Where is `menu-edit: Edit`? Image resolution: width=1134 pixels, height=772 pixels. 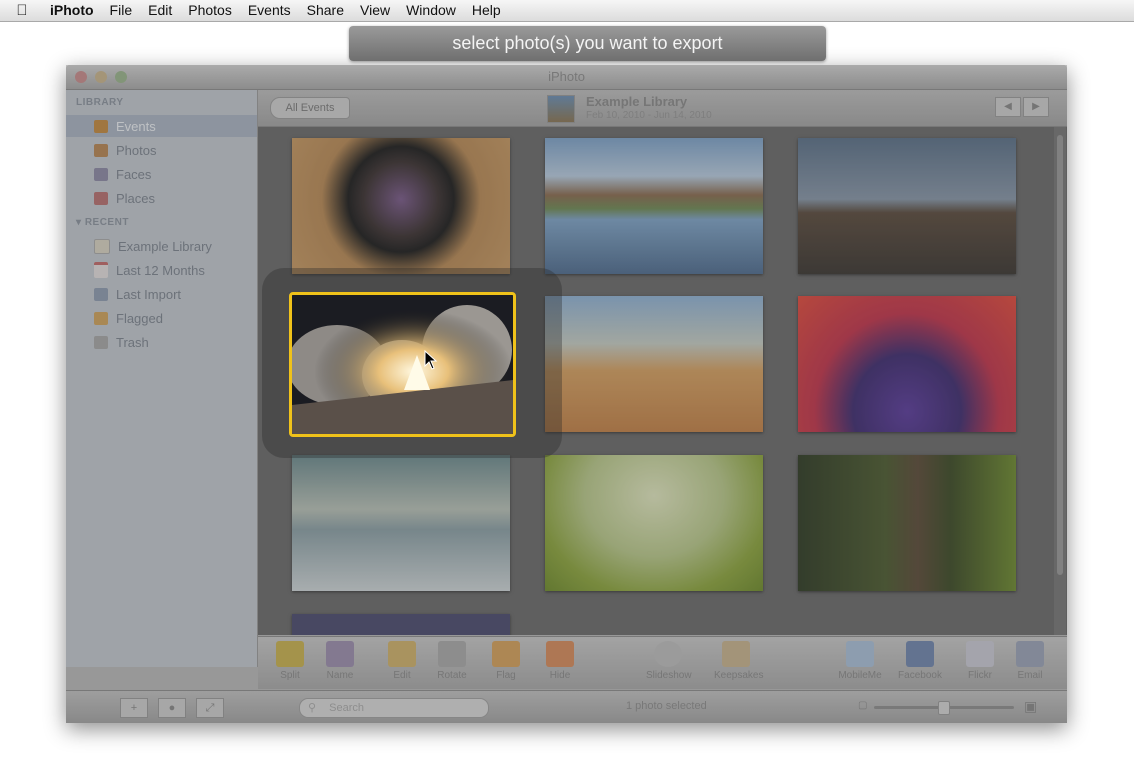
menu-edit: Edit is located at coordinates (160, 10).